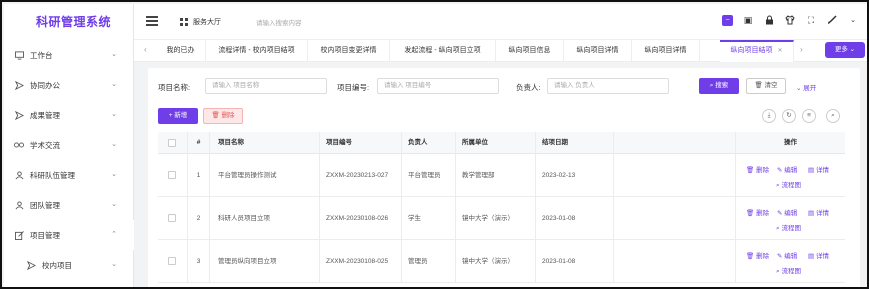 The width and height of the screenshot is (869, 289). Describe the element at coordinates (266, 86) in the screenshot. I see `project-name-input: 请输入 项目名称` at that location.